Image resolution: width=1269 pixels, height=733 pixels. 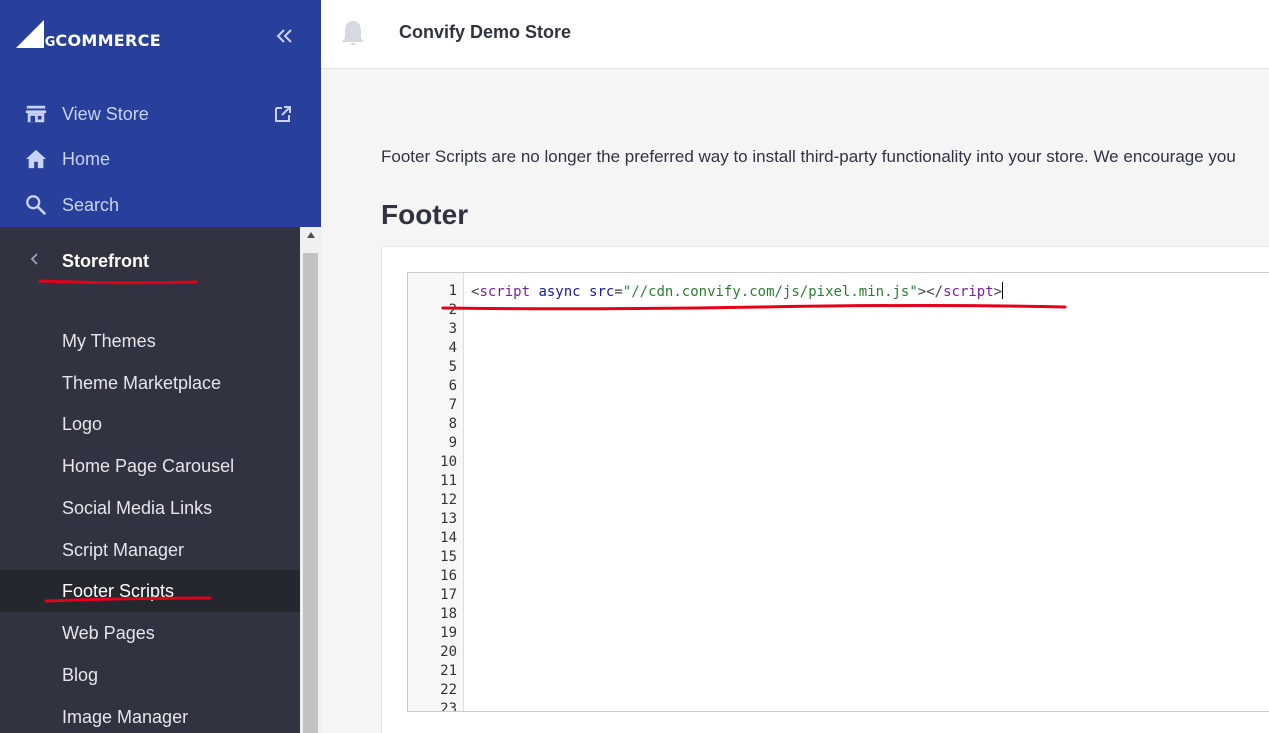 I want to click on code-token: =, so click(x=618, y=292).